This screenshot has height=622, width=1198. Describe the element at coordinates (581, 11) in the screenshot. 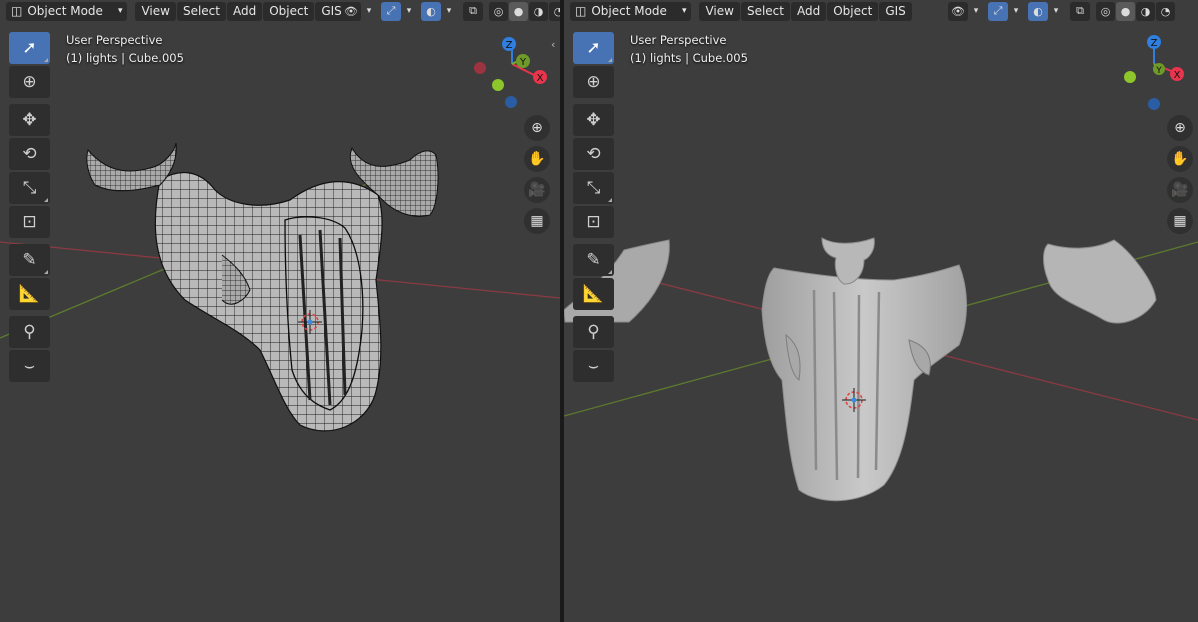

I see `object-mode-icon: ◫` at that location.